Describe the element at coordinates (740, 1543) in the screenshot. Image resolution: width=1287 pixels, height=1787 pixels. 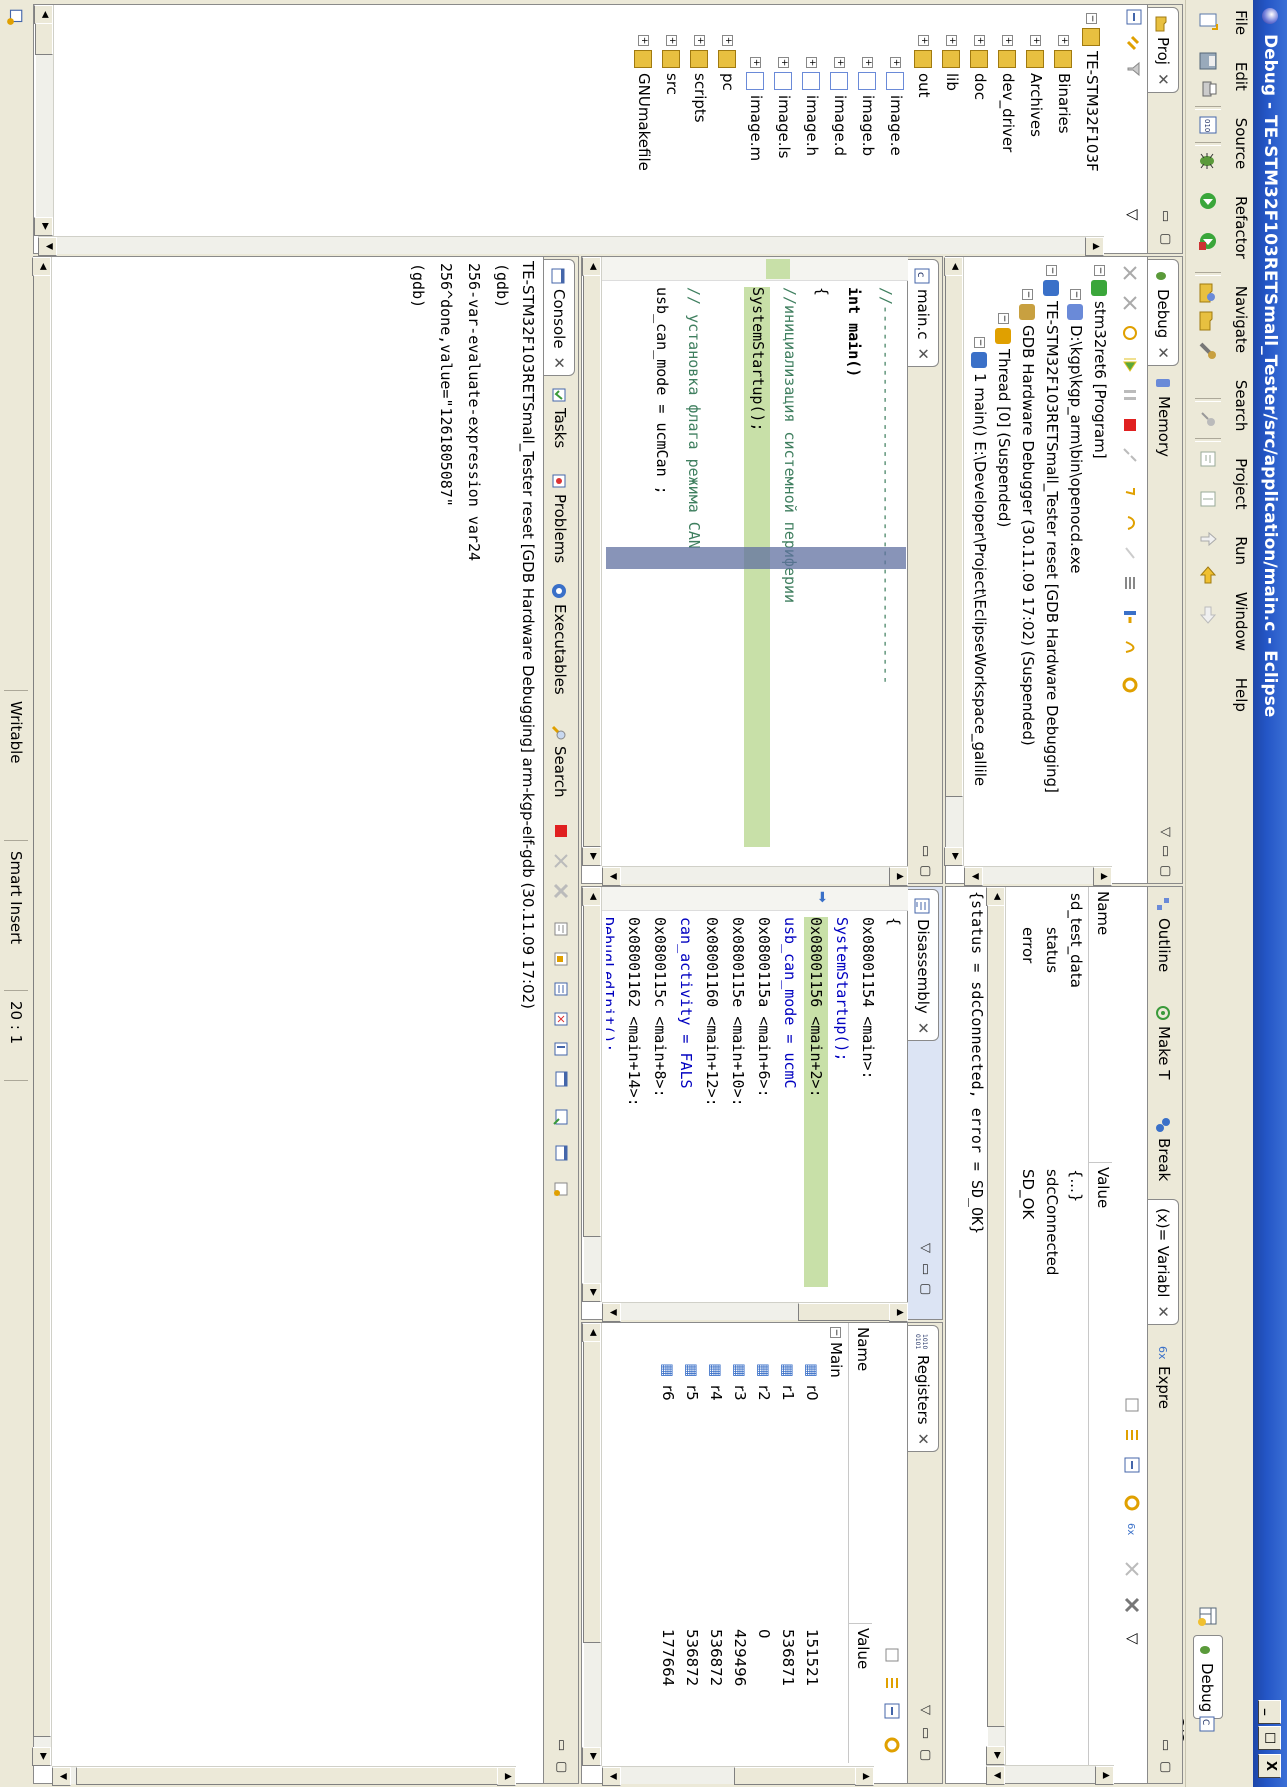
I see `register-row: ▦ r3 429496` at that location.